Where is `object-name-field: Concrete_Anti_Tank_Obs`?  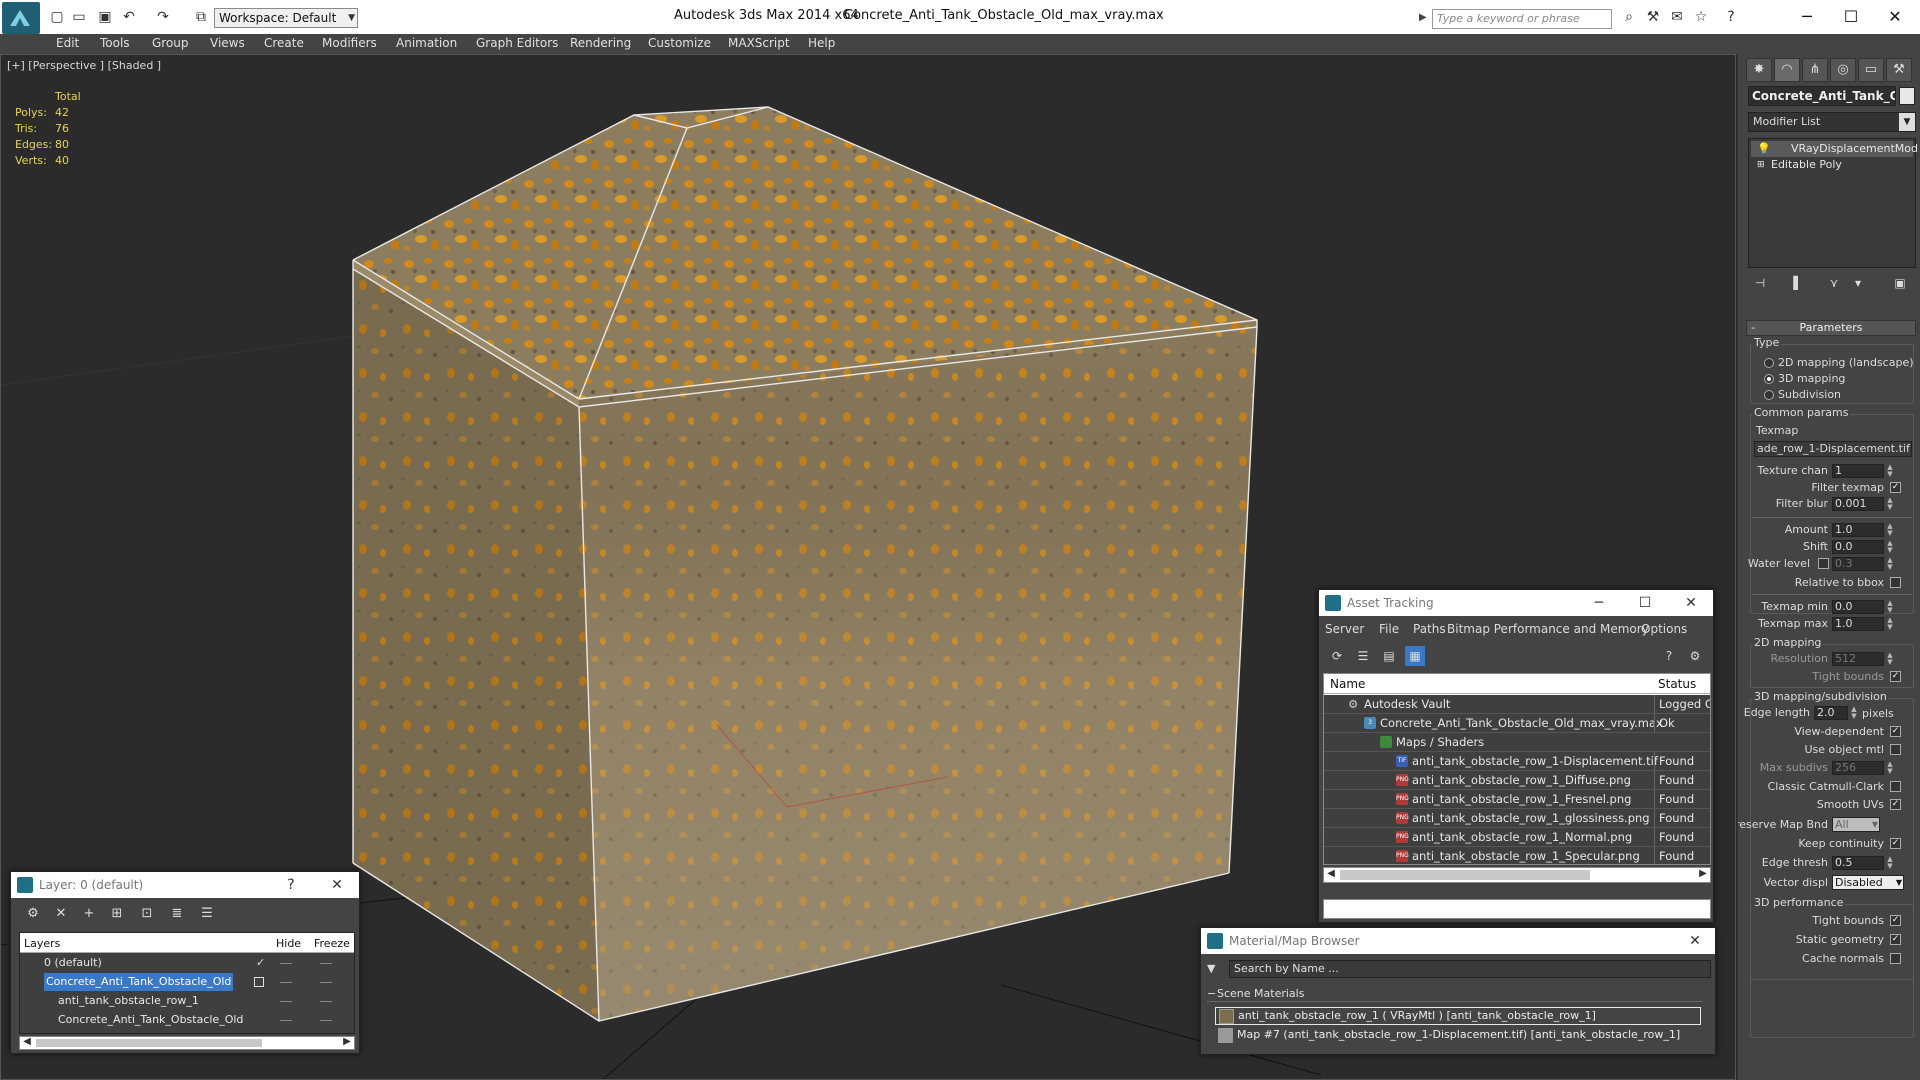
object-name-field: Concrete_Anti_Tank_Obs is located at coordinates (1822, 96).